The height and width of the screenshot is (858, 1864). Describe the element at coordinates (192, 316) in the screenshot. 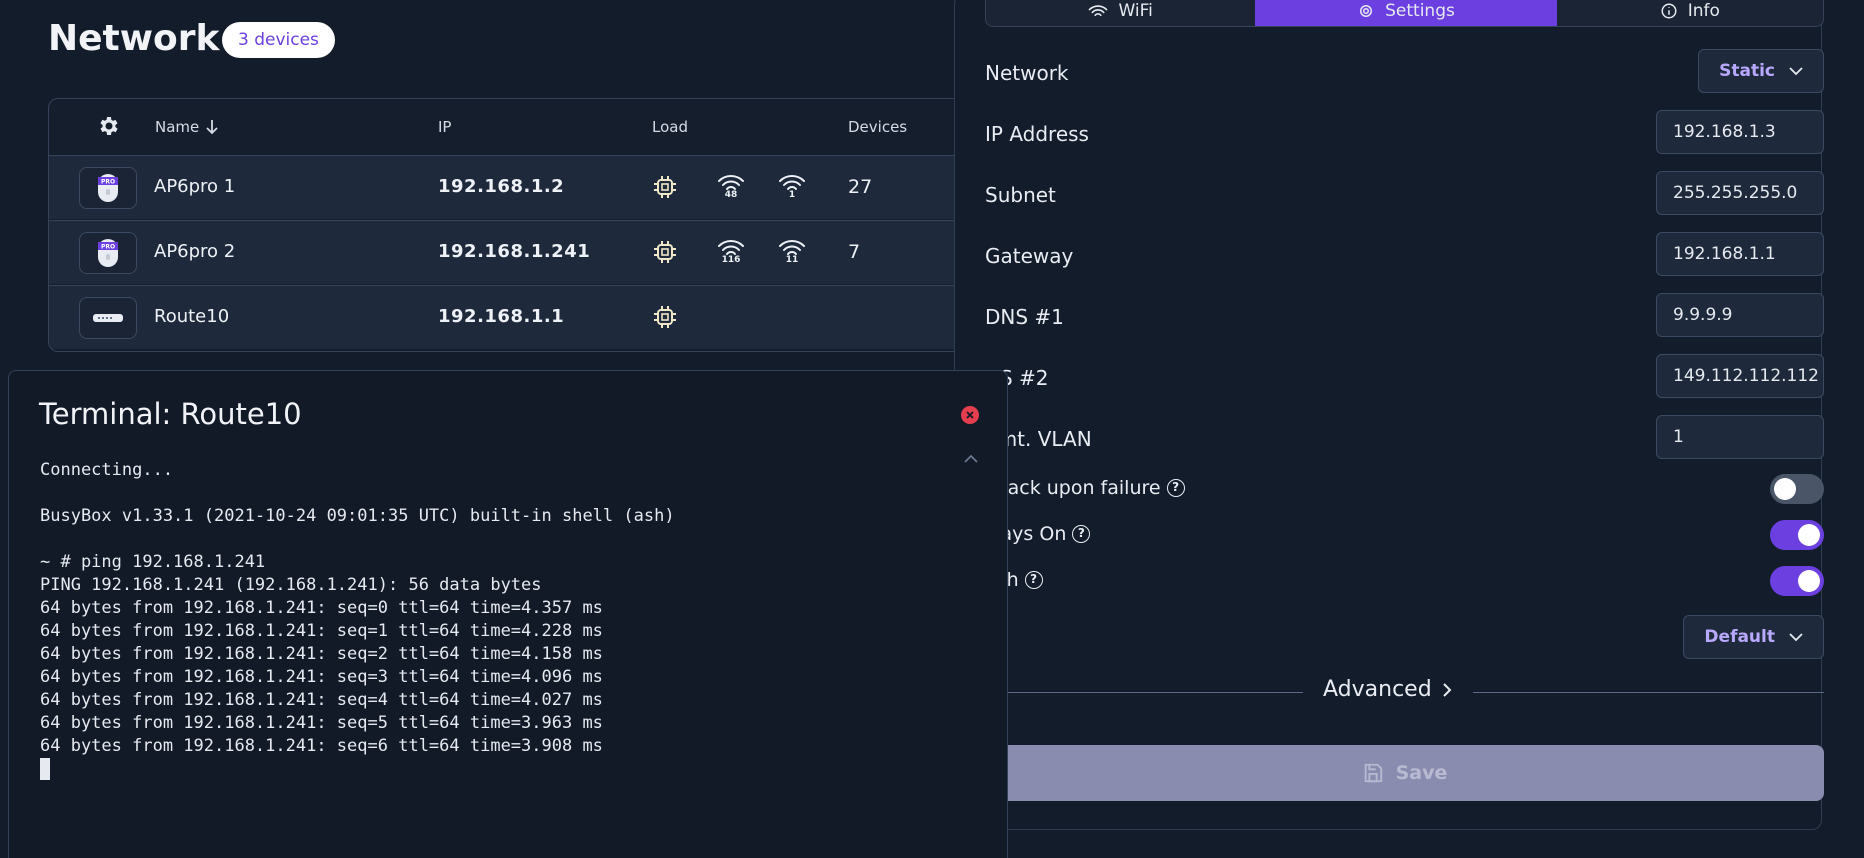

I see `device-name: Route10` at that location.